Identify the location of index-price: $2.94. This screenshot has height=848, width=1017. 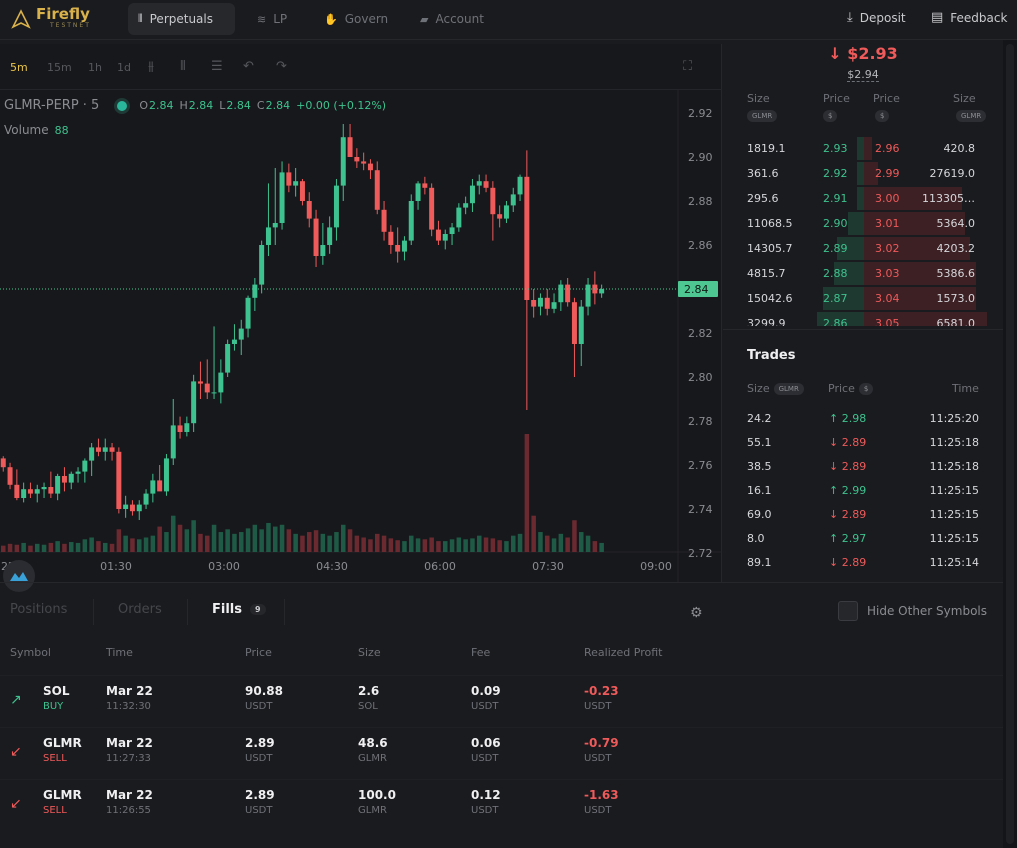
(863, 75).